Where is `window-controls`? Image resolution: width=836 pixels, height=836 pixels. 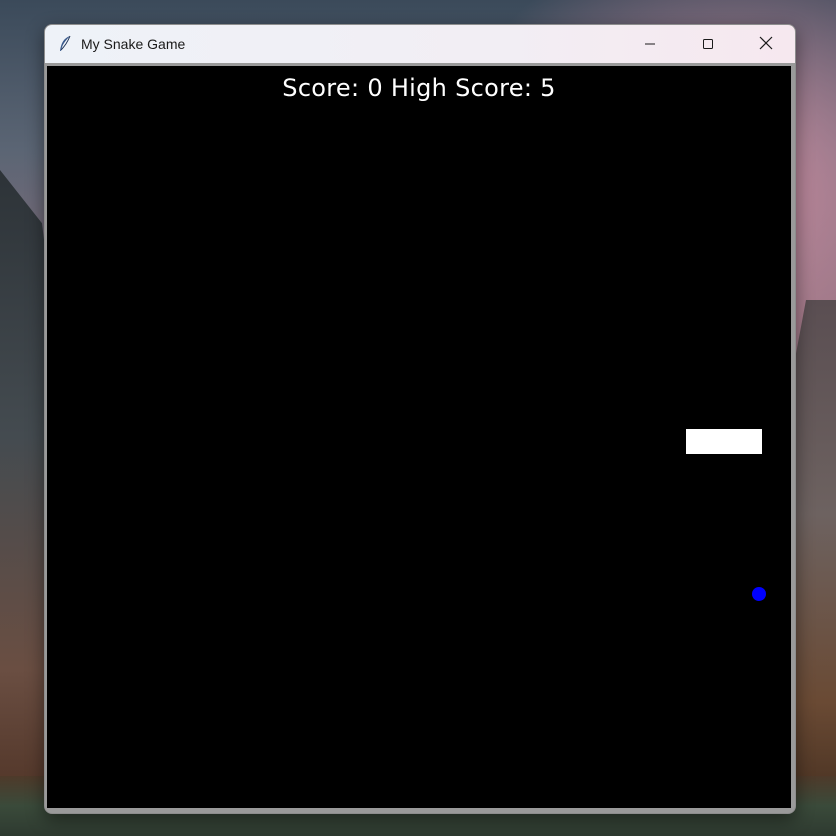 window-controls is located at coordinates (708, 44).